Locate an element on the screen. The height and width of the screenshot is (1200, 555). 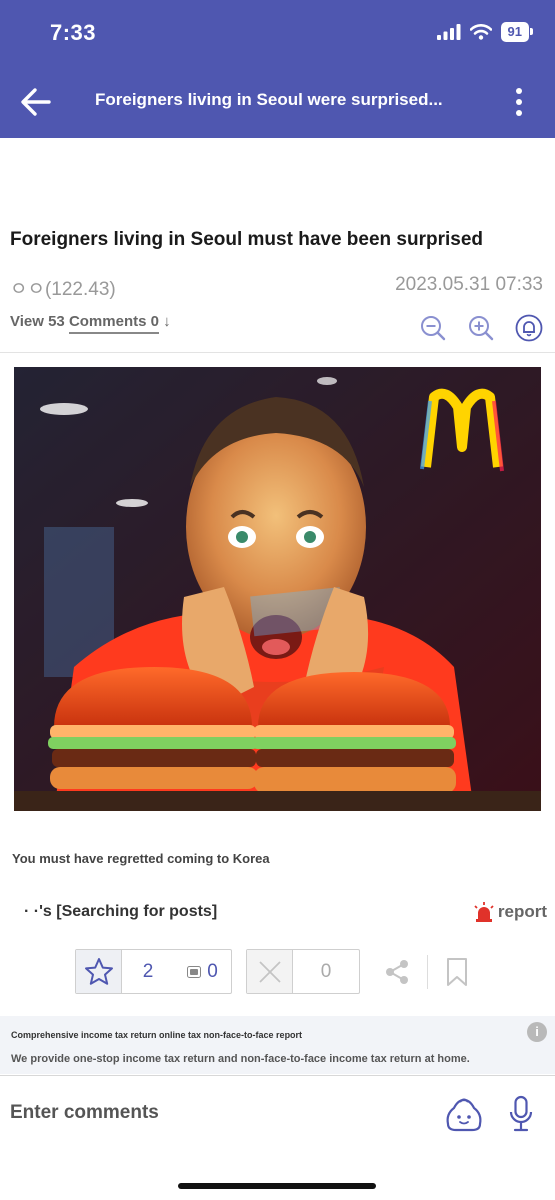
comments-link: Comments 0 is located at coordinates (113, 323).